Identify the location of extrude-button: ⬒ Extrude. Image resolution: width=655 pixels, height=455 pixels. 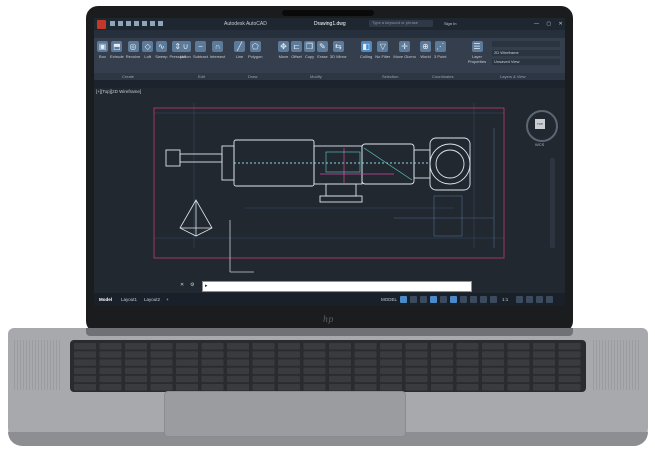
(117, 50).